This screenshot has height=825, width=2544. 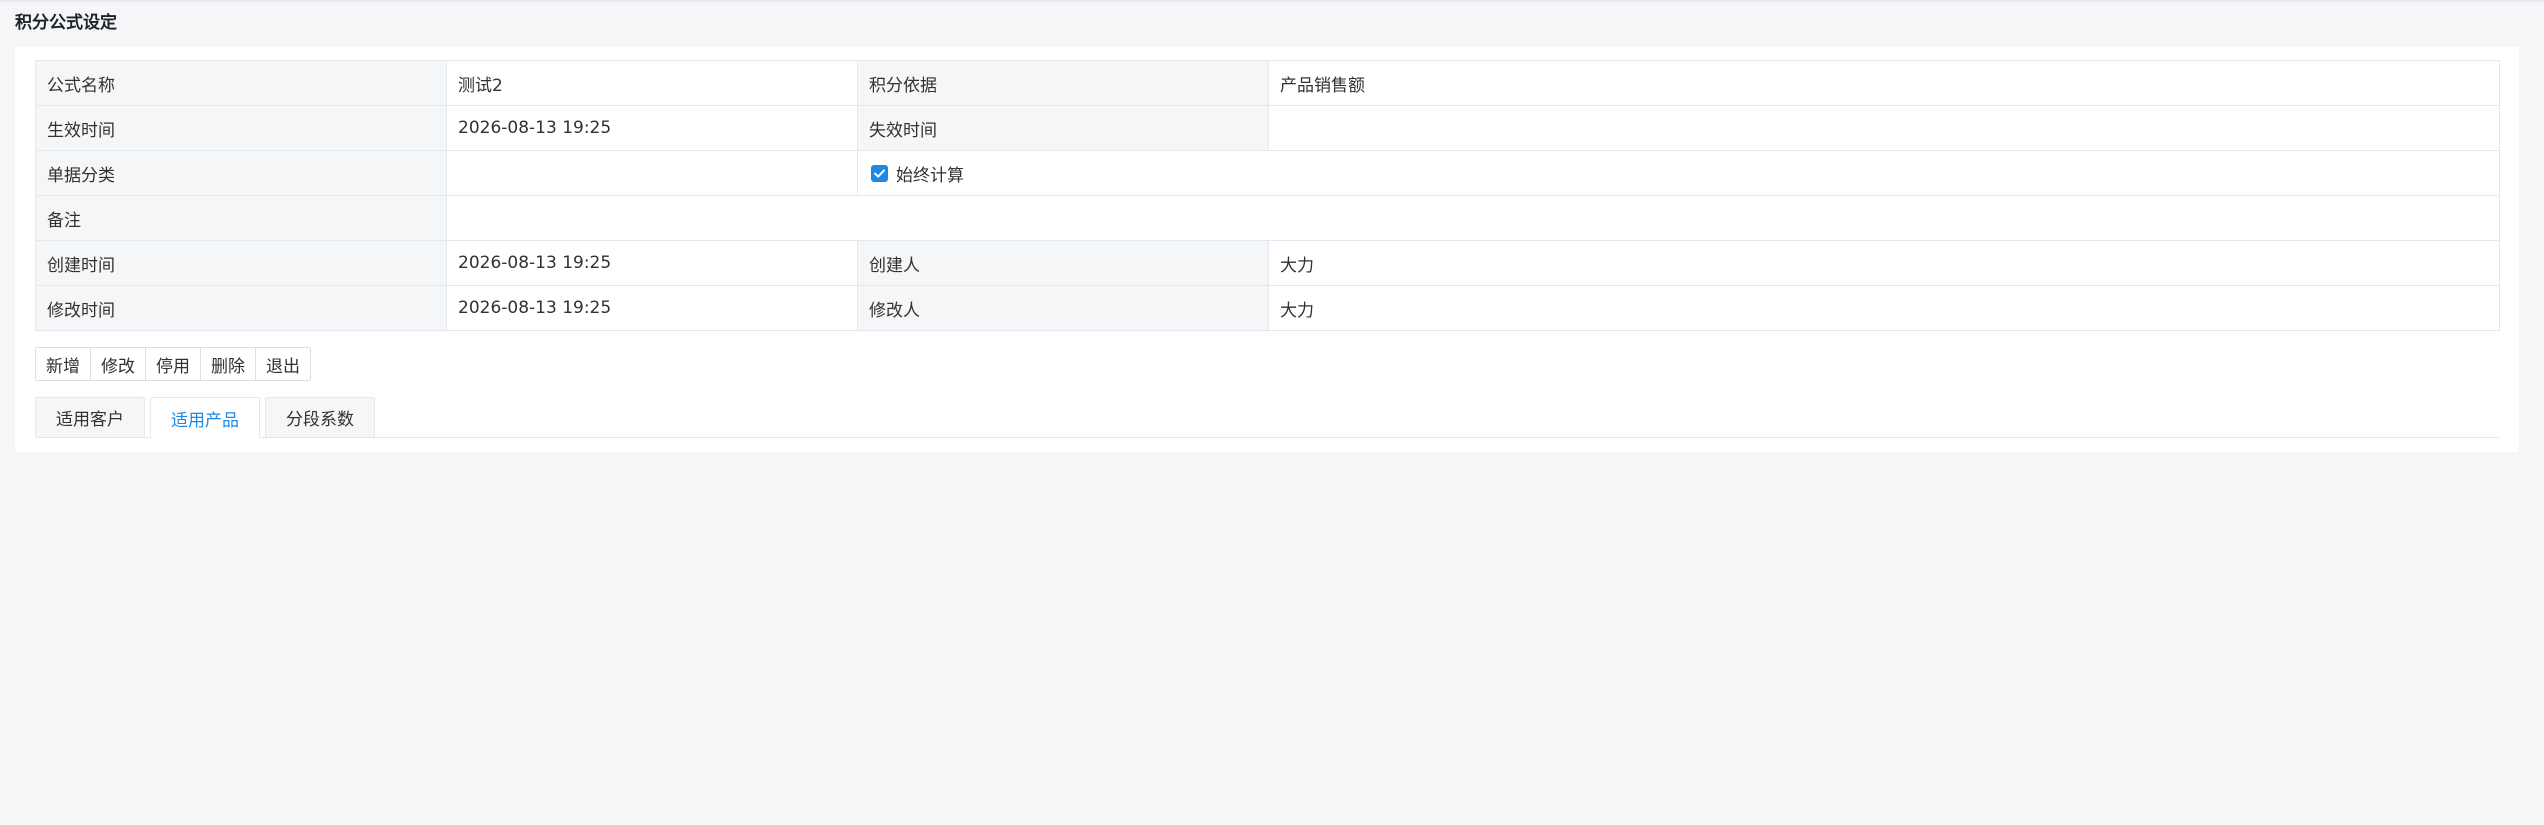 I want to click on form-row-created: 创建时间 2026-08-13 19:25 创建人 大力, so click(x=1268, y=263).